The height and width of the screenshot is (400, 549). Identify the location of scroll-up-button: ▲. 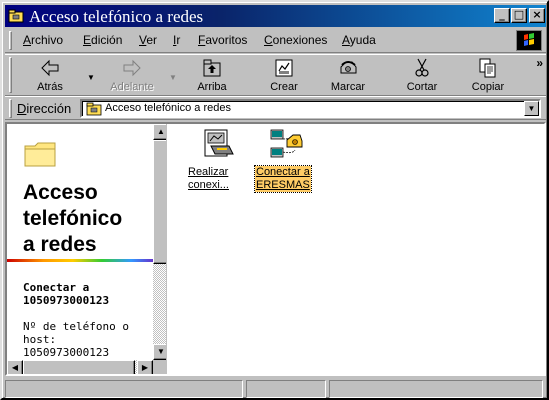
(159, 132).